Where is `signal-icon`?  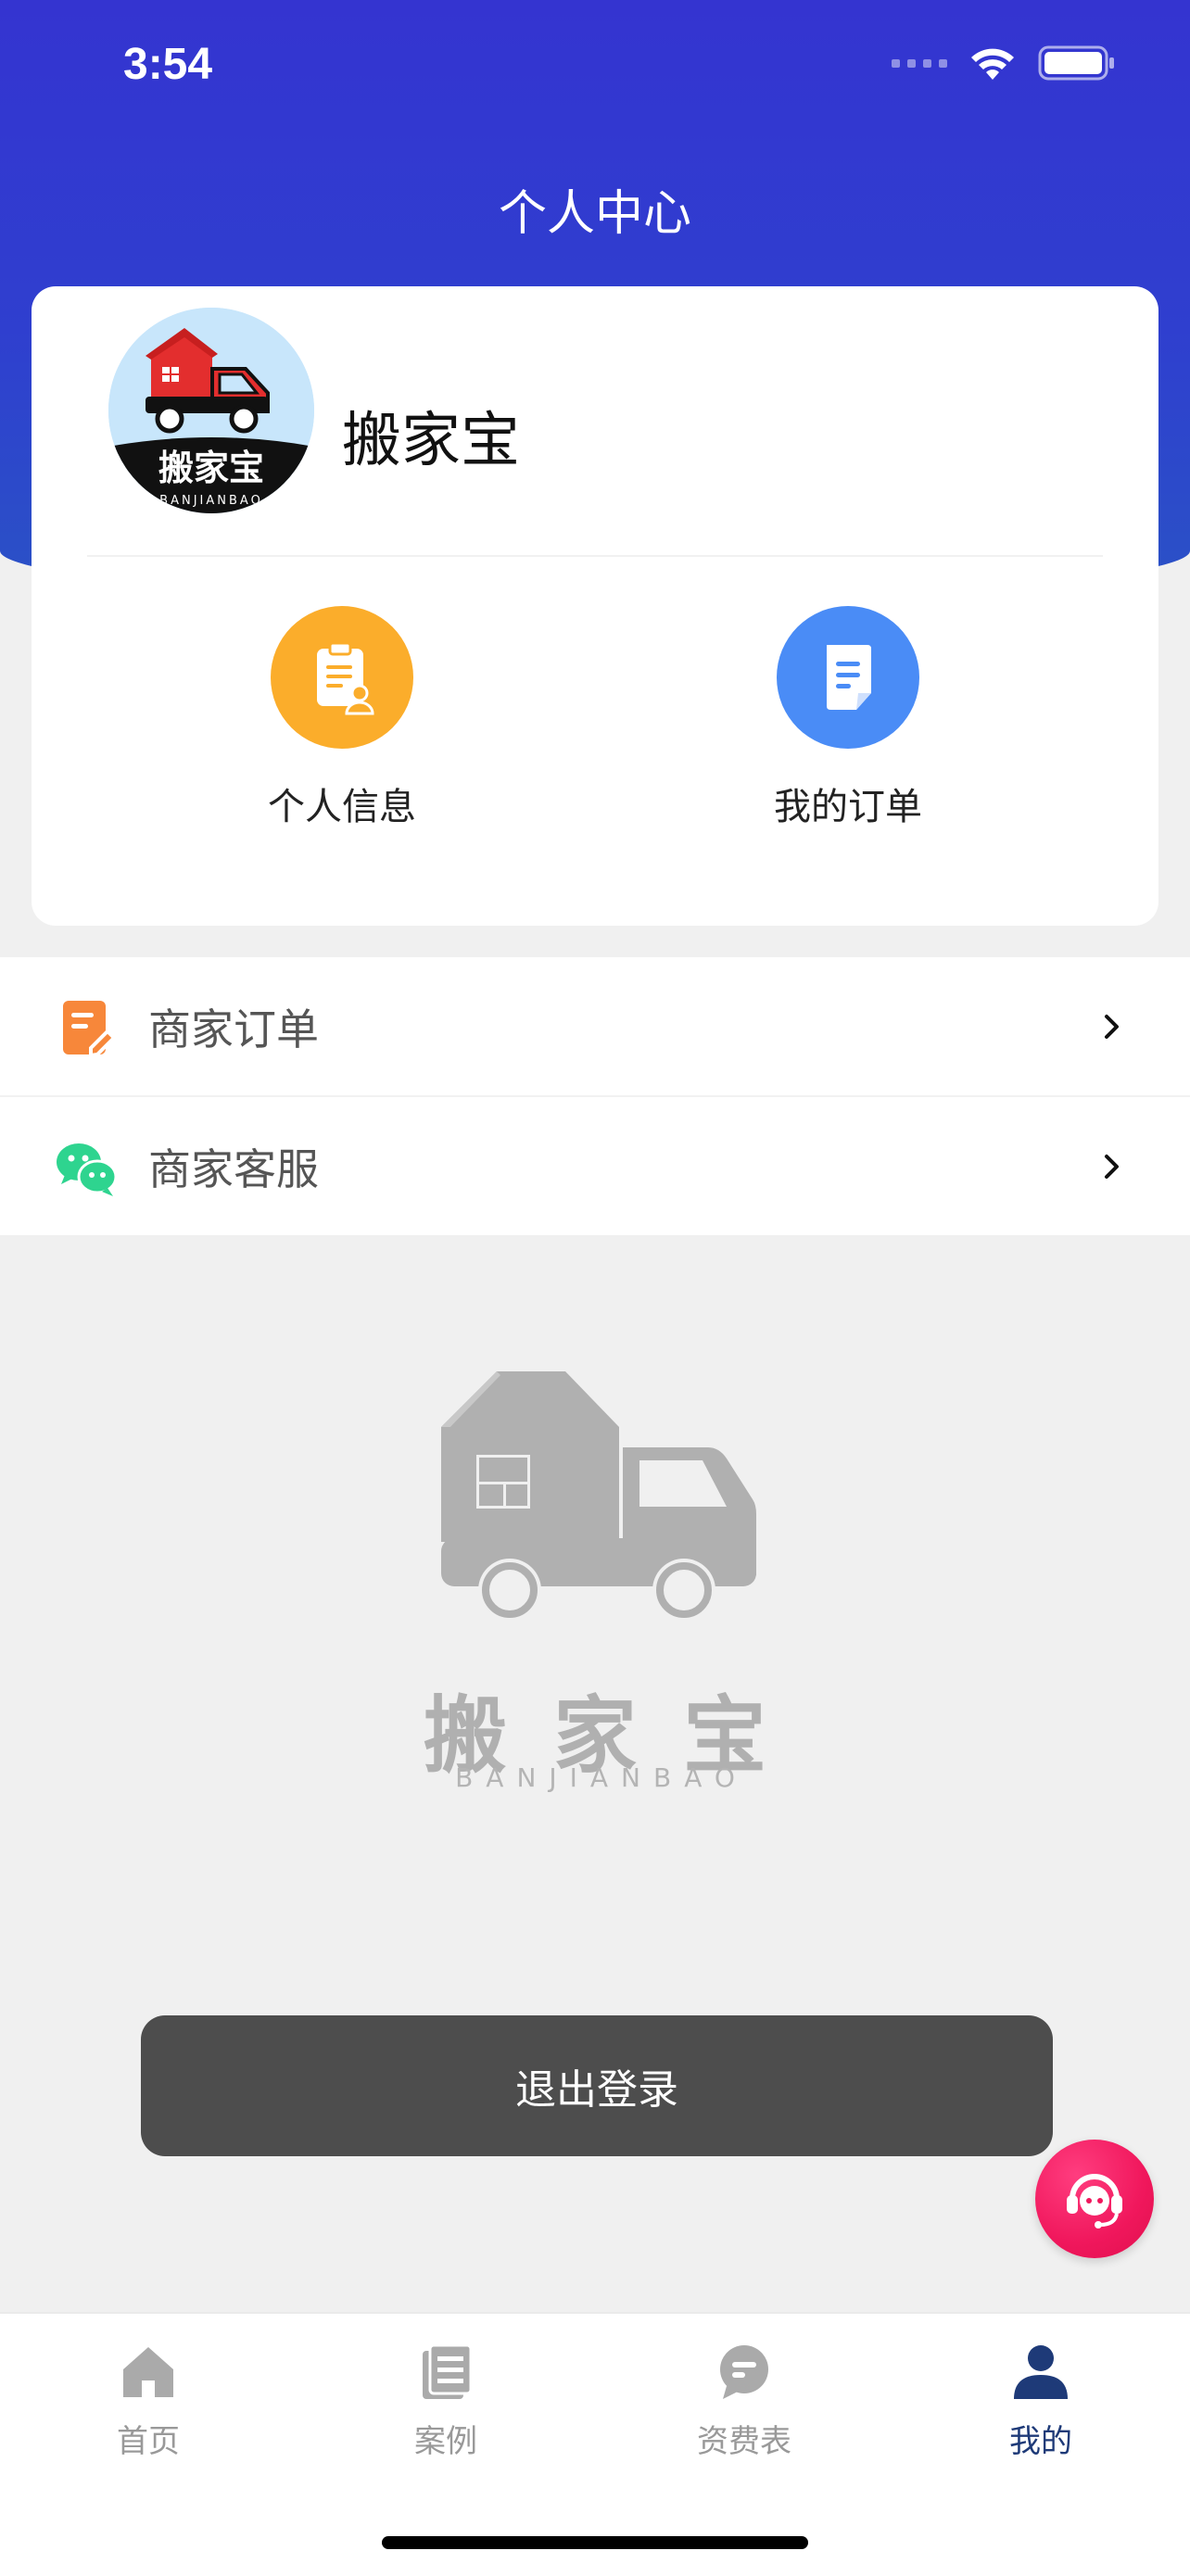
signal-icon is located at coordinates (919, 63).